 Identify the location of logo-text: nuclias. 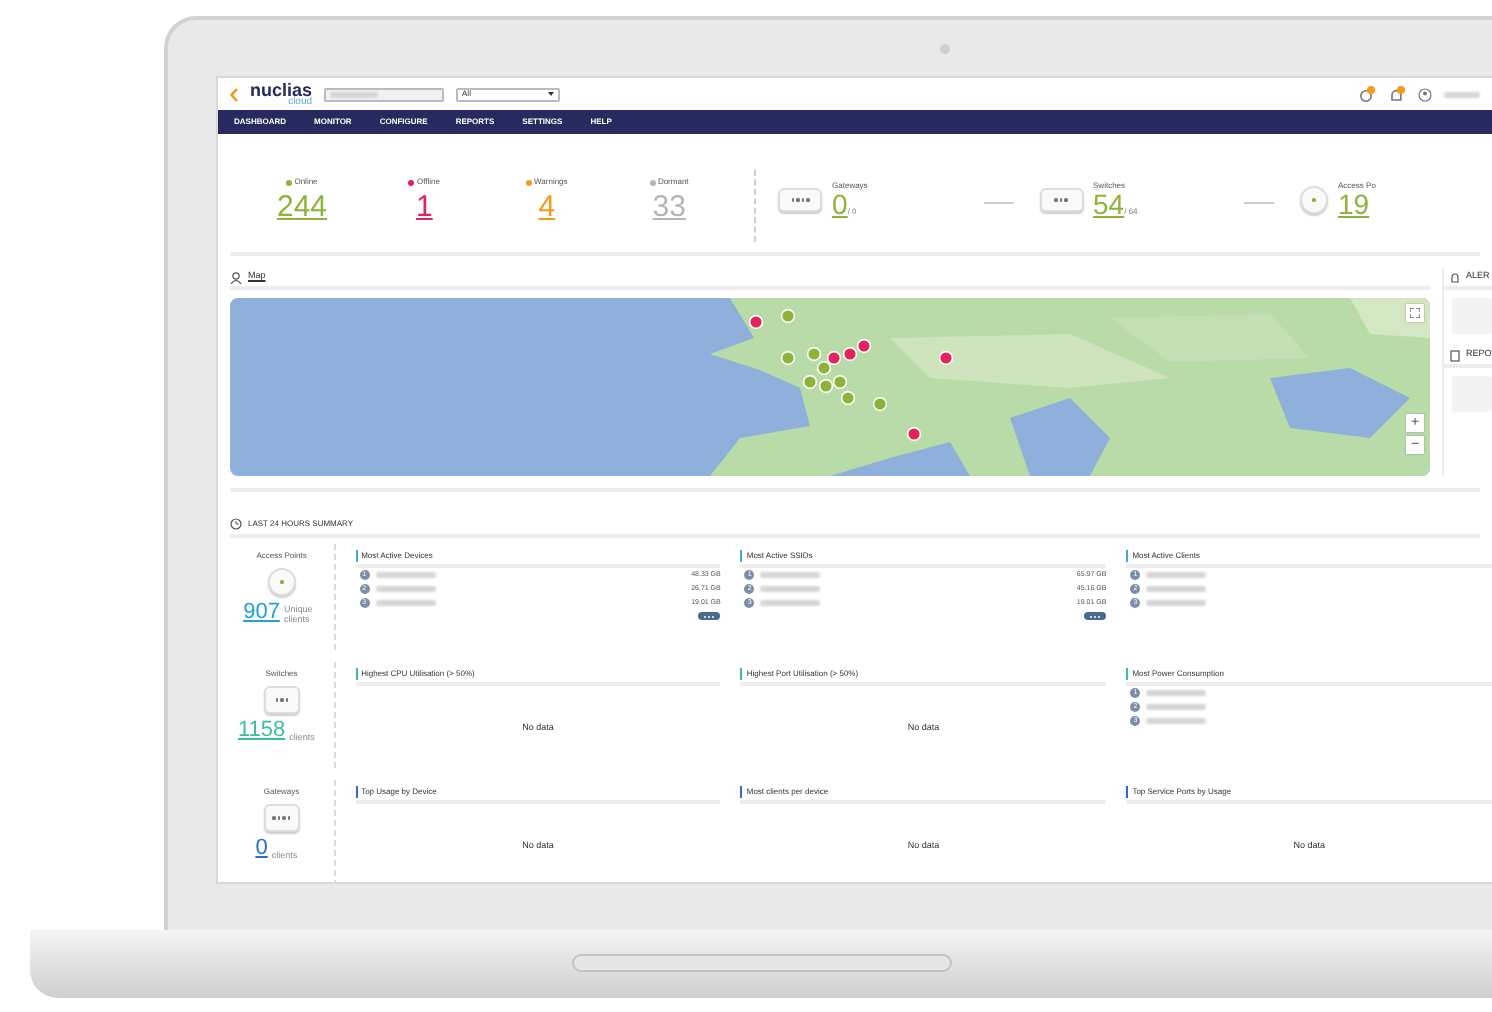
(281, 89).